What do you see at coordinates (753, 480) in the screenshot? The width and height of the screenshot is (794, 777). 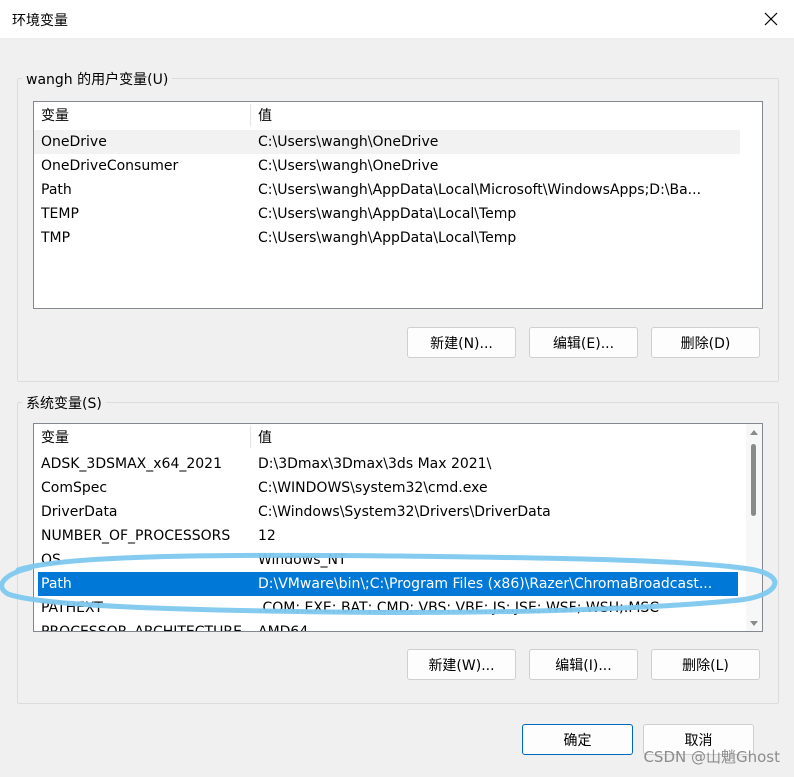 I see `scroll-thumb` at bounding box center [753, 480].